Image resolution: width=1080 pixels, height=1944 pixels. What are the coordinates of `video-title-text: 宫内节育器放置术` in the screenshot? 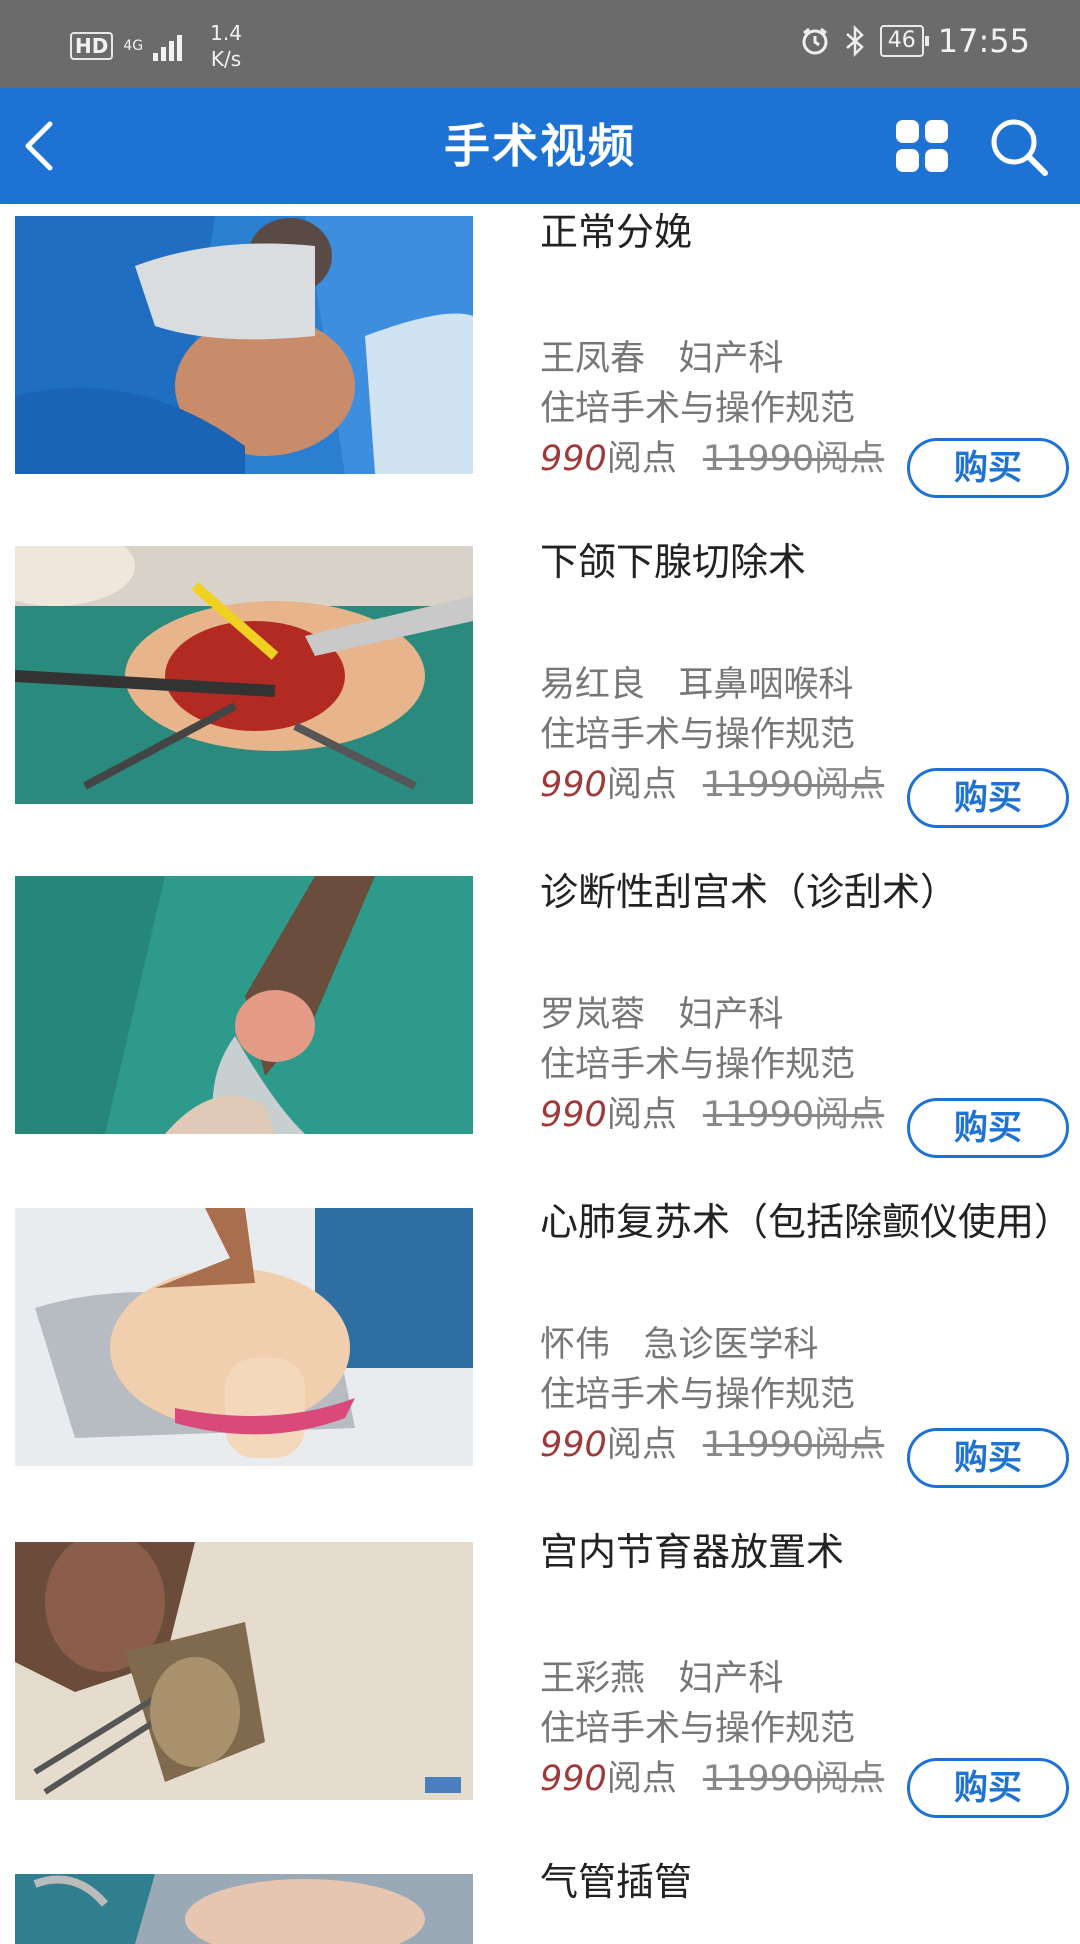 It's located at (800, 1552).